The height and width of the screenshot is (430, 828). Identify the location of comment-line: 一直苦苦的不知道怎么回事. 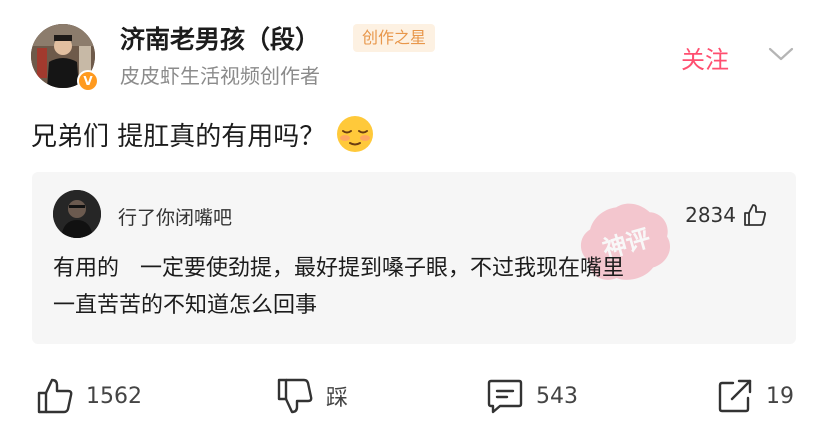
(185, 305).